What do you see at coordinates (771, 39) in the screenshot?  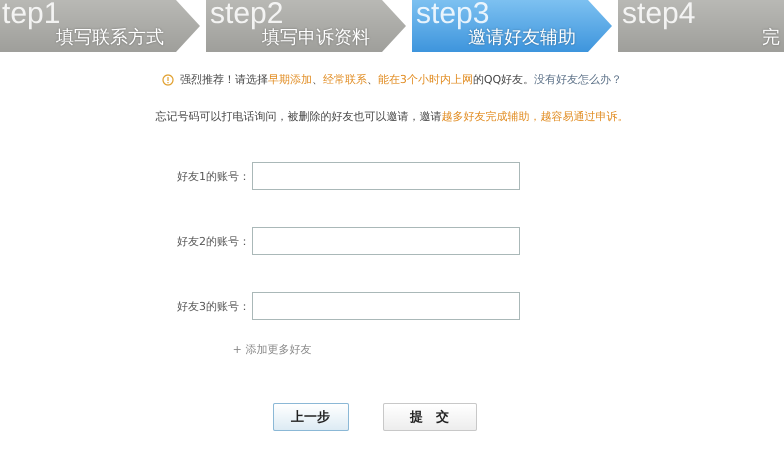 I see `step-label: 完` at bounding box center [771, 39].